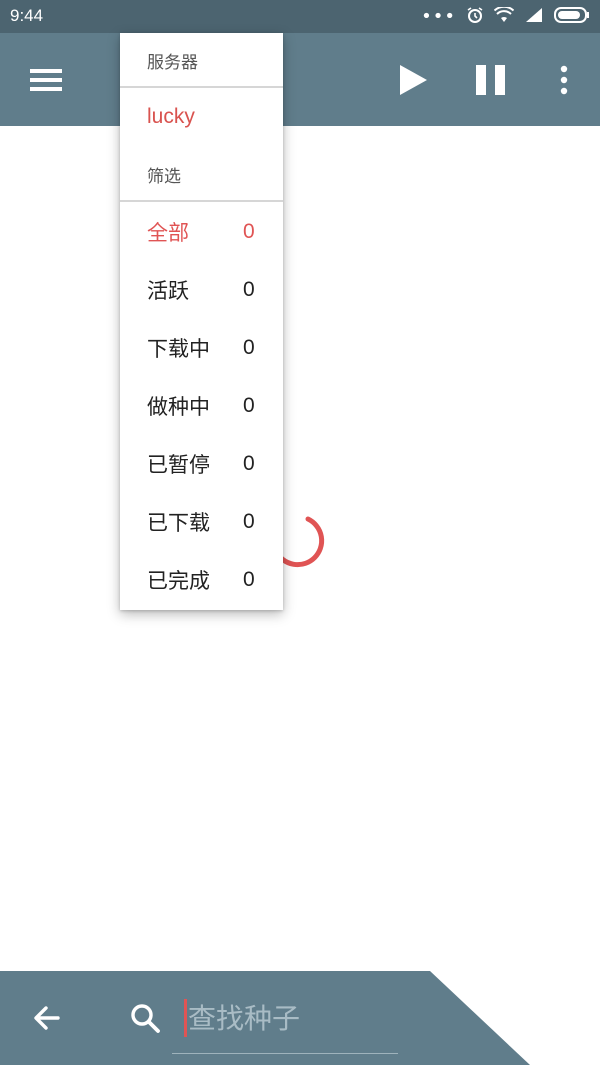 The width and height of the screenshot is (600, 1065). Describe the element at coordinates (178, 407) in the screenshot. I see `filter-label: 做种中` at that location.